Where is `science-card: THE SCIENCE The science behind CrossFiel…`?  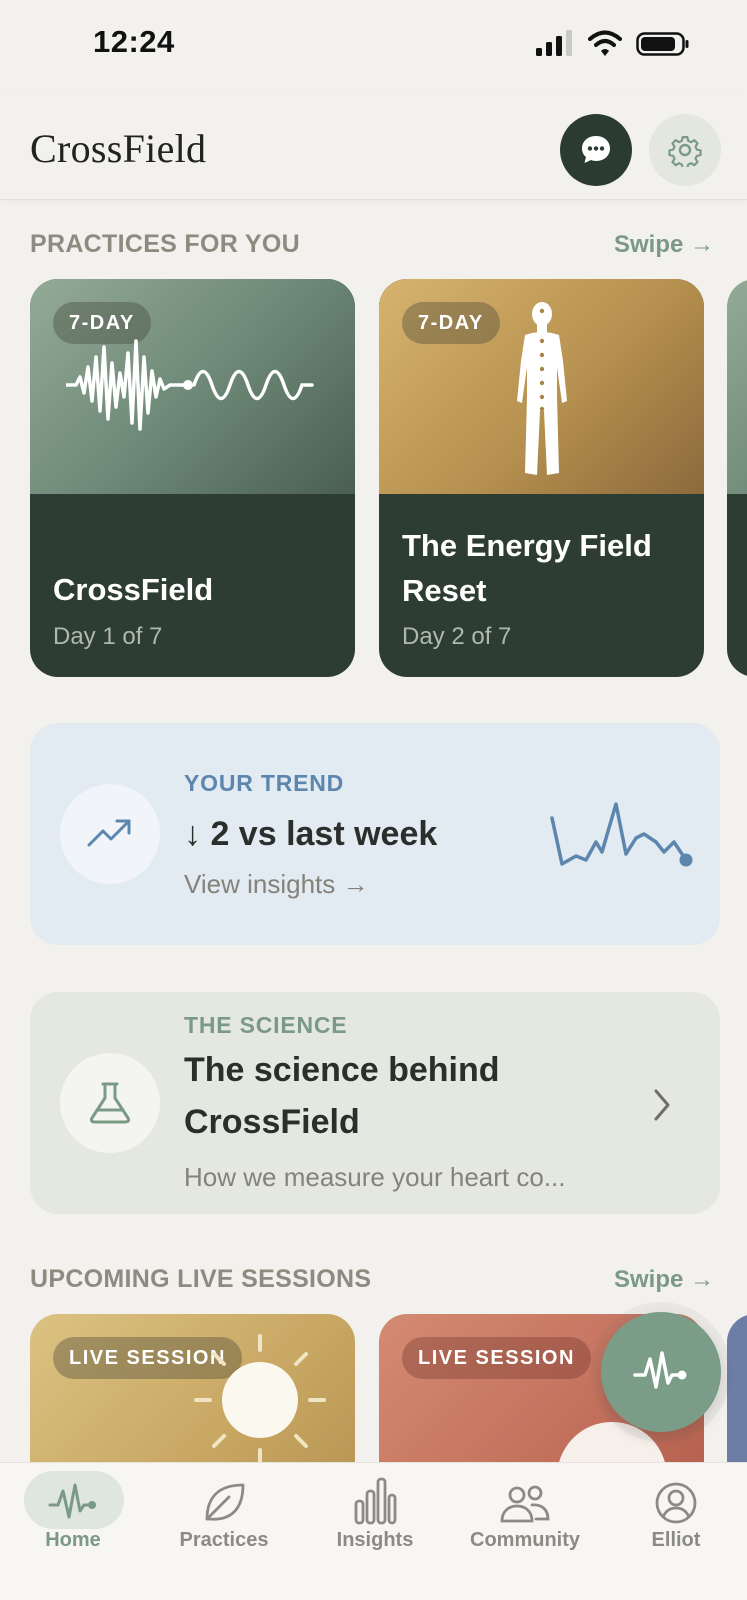
science-card: THE SCIENCE The science behind CrossFiel… is located at coordinates (375, 1103).